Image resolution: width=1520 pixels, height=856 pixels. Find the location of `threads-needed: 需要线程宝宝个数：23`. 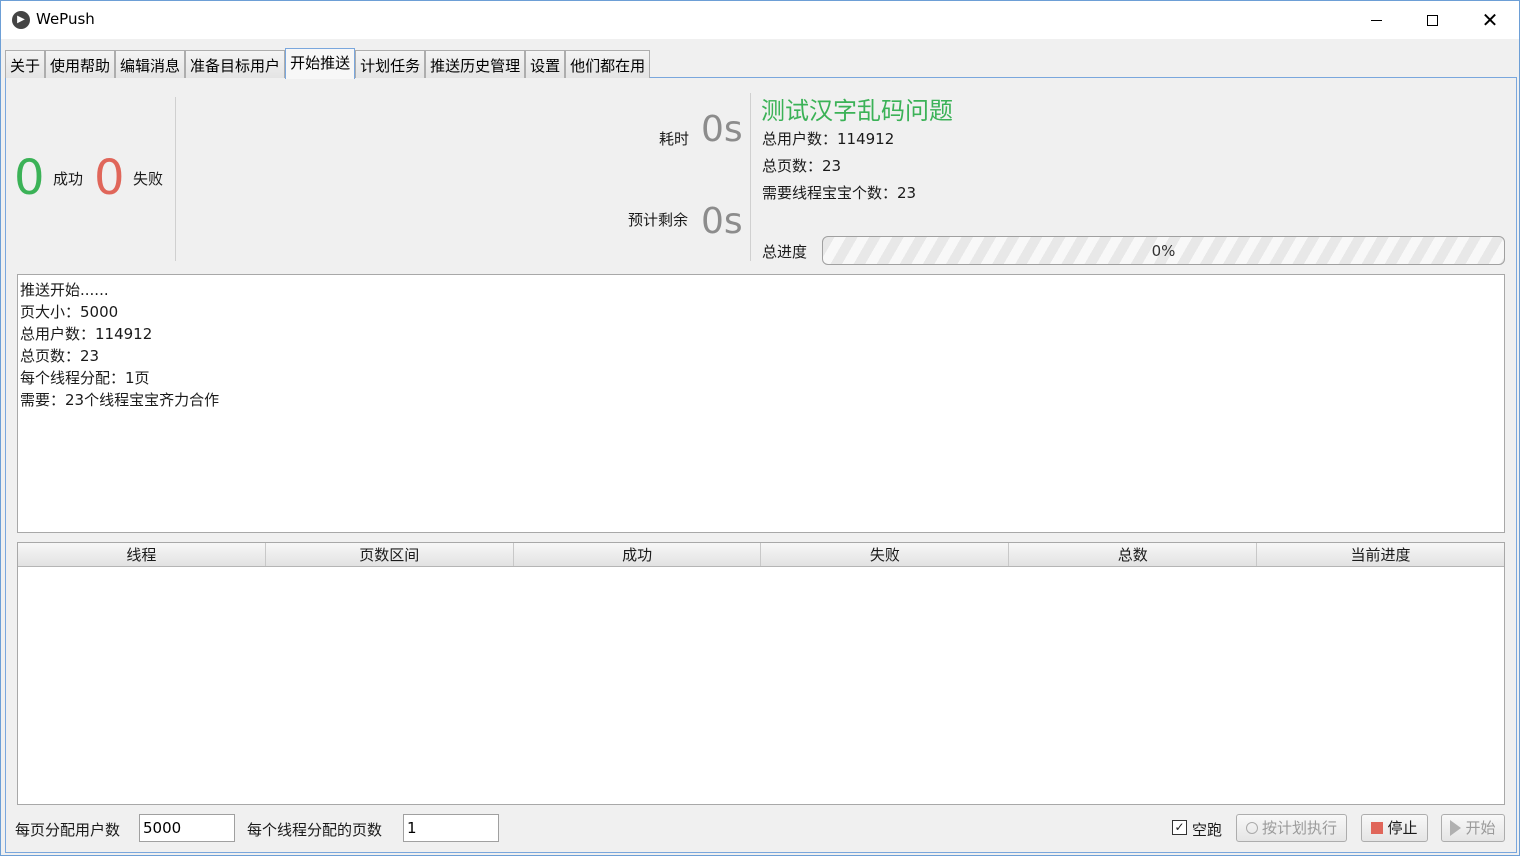

threads-needed: 需要线程宝宝个数：23 is located at coordinates (839, 193).